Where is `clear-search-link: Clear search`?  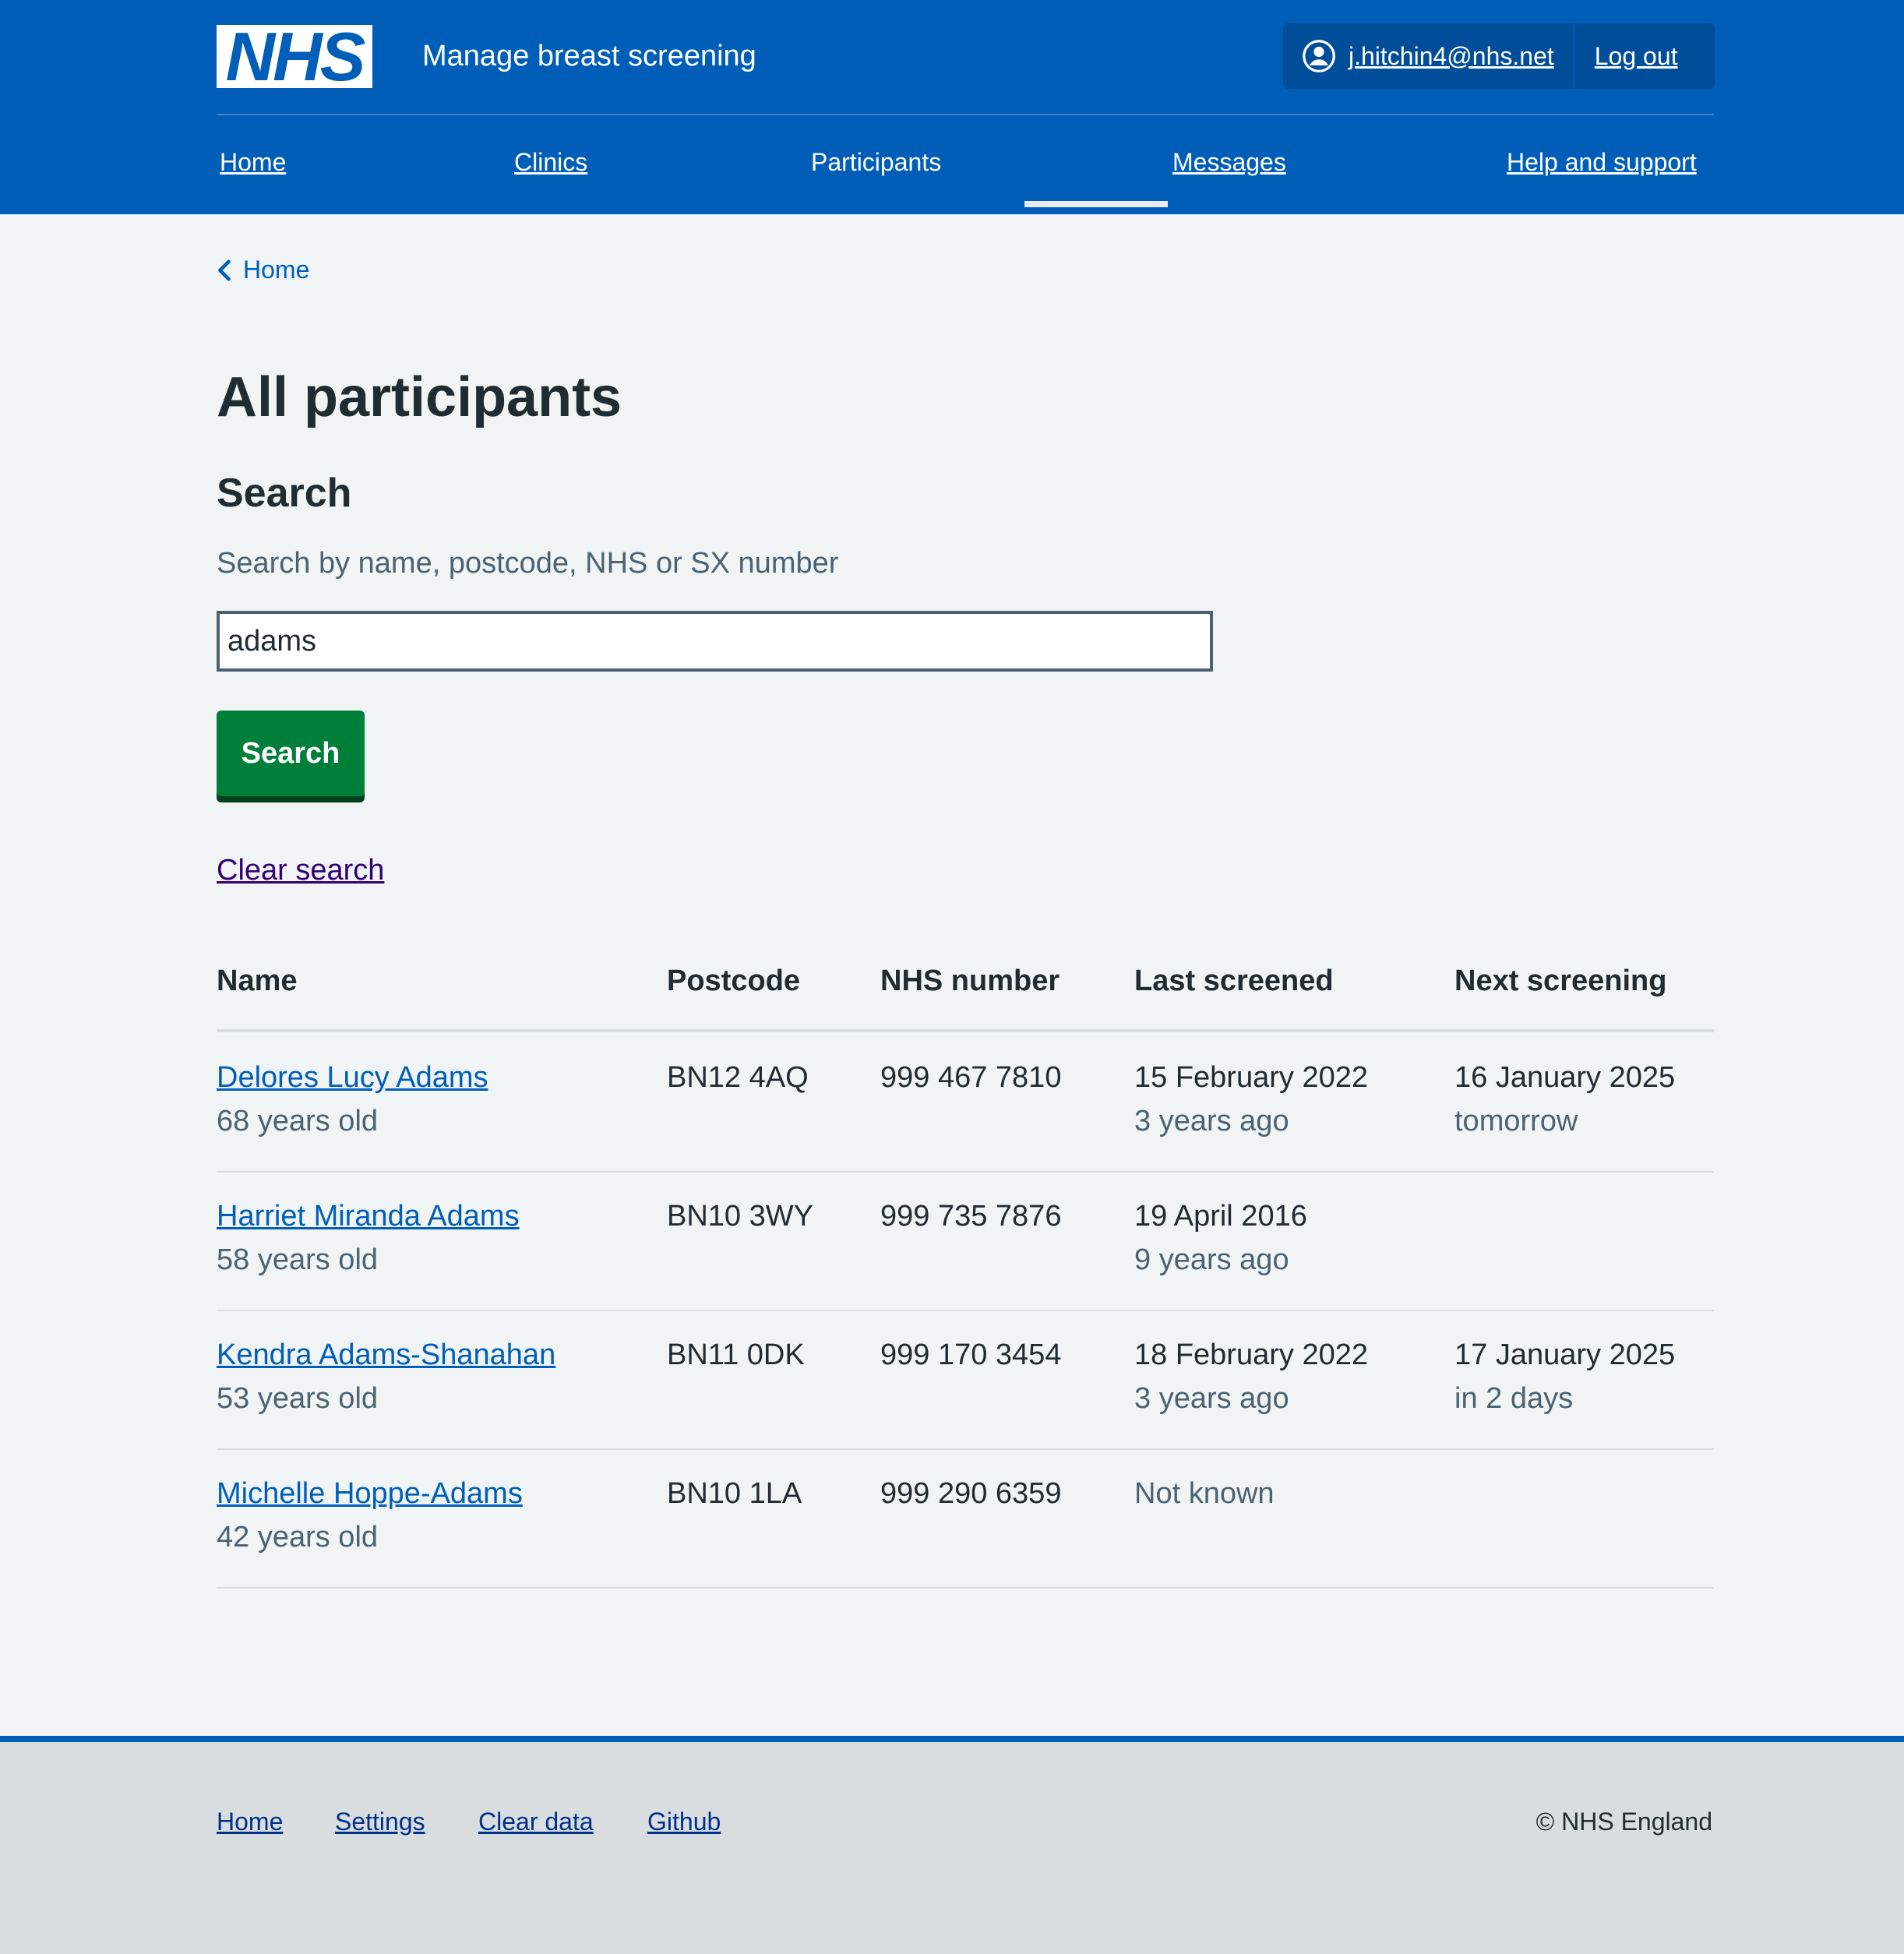
clear-search-link: Clear search is located at coordinates (300, 871).